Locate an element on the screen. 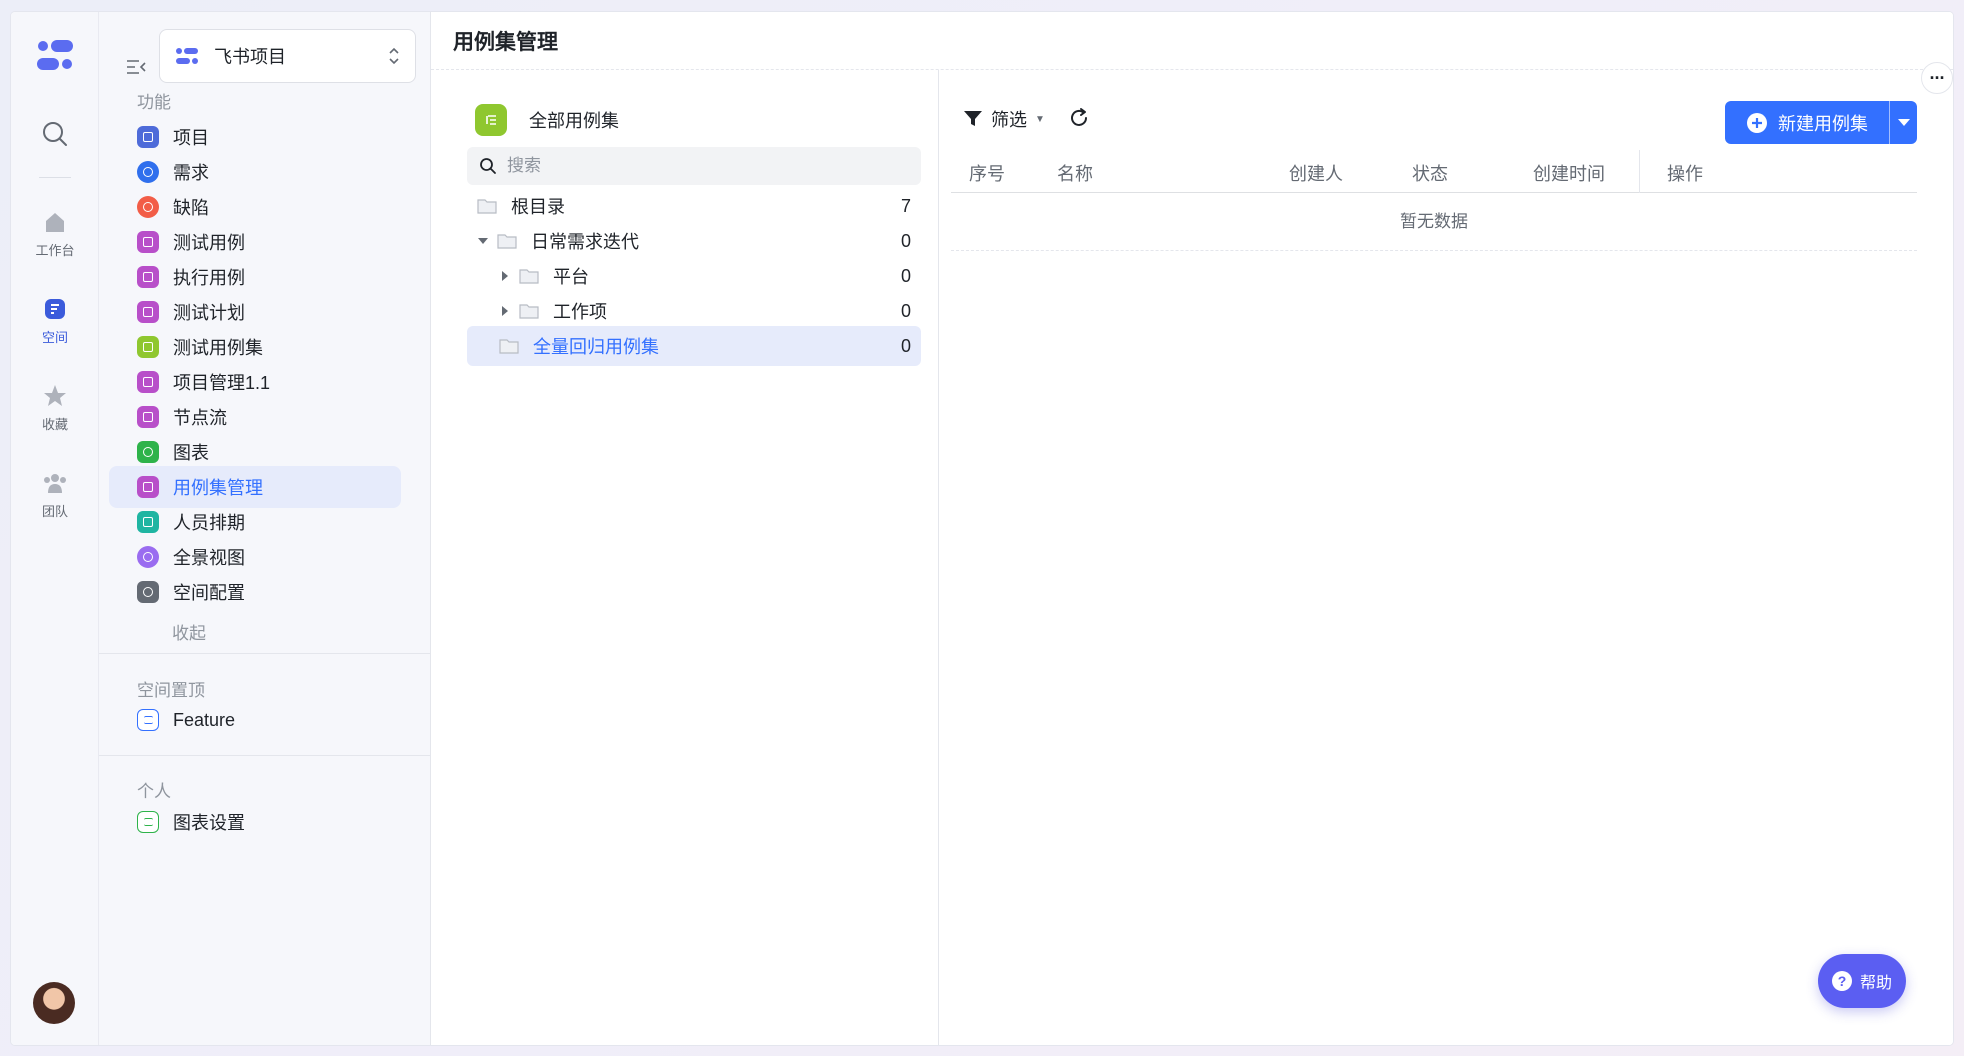 The height and width of the screenshot is (1056, 1964). column-divider is located at coordinates (1639, 171).